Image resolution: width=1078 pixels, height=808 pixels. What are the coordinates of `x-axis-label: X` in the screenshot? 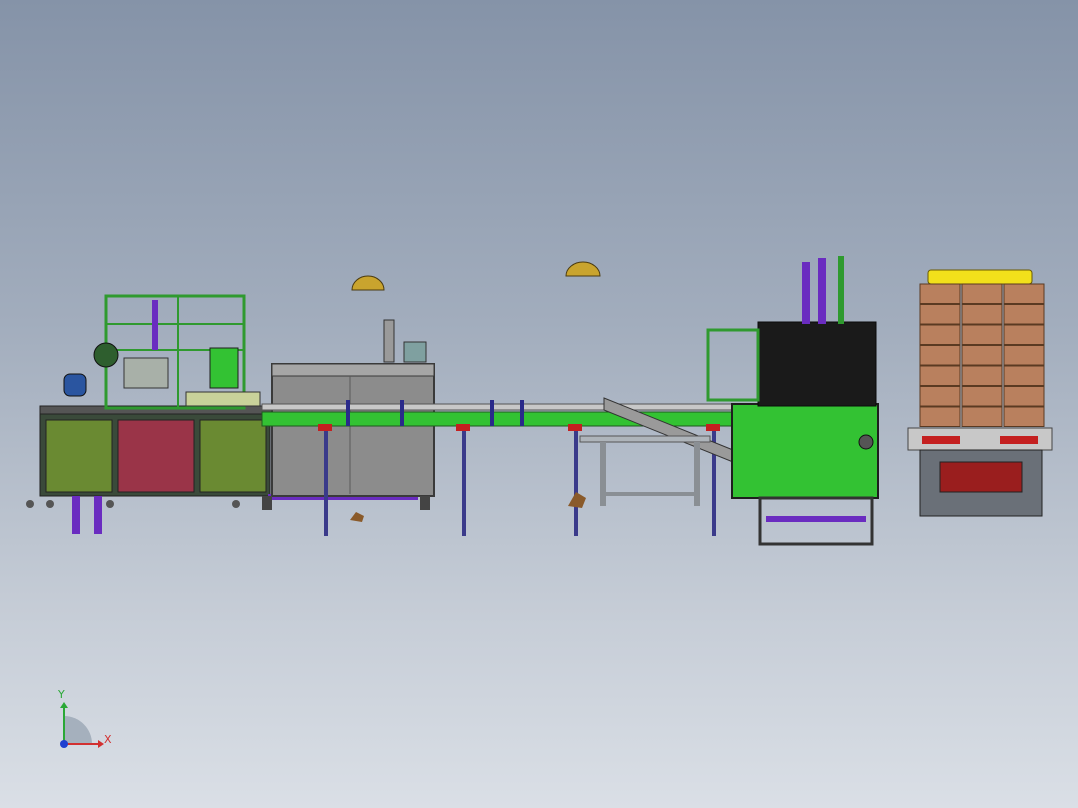 It's located at (108, 739).